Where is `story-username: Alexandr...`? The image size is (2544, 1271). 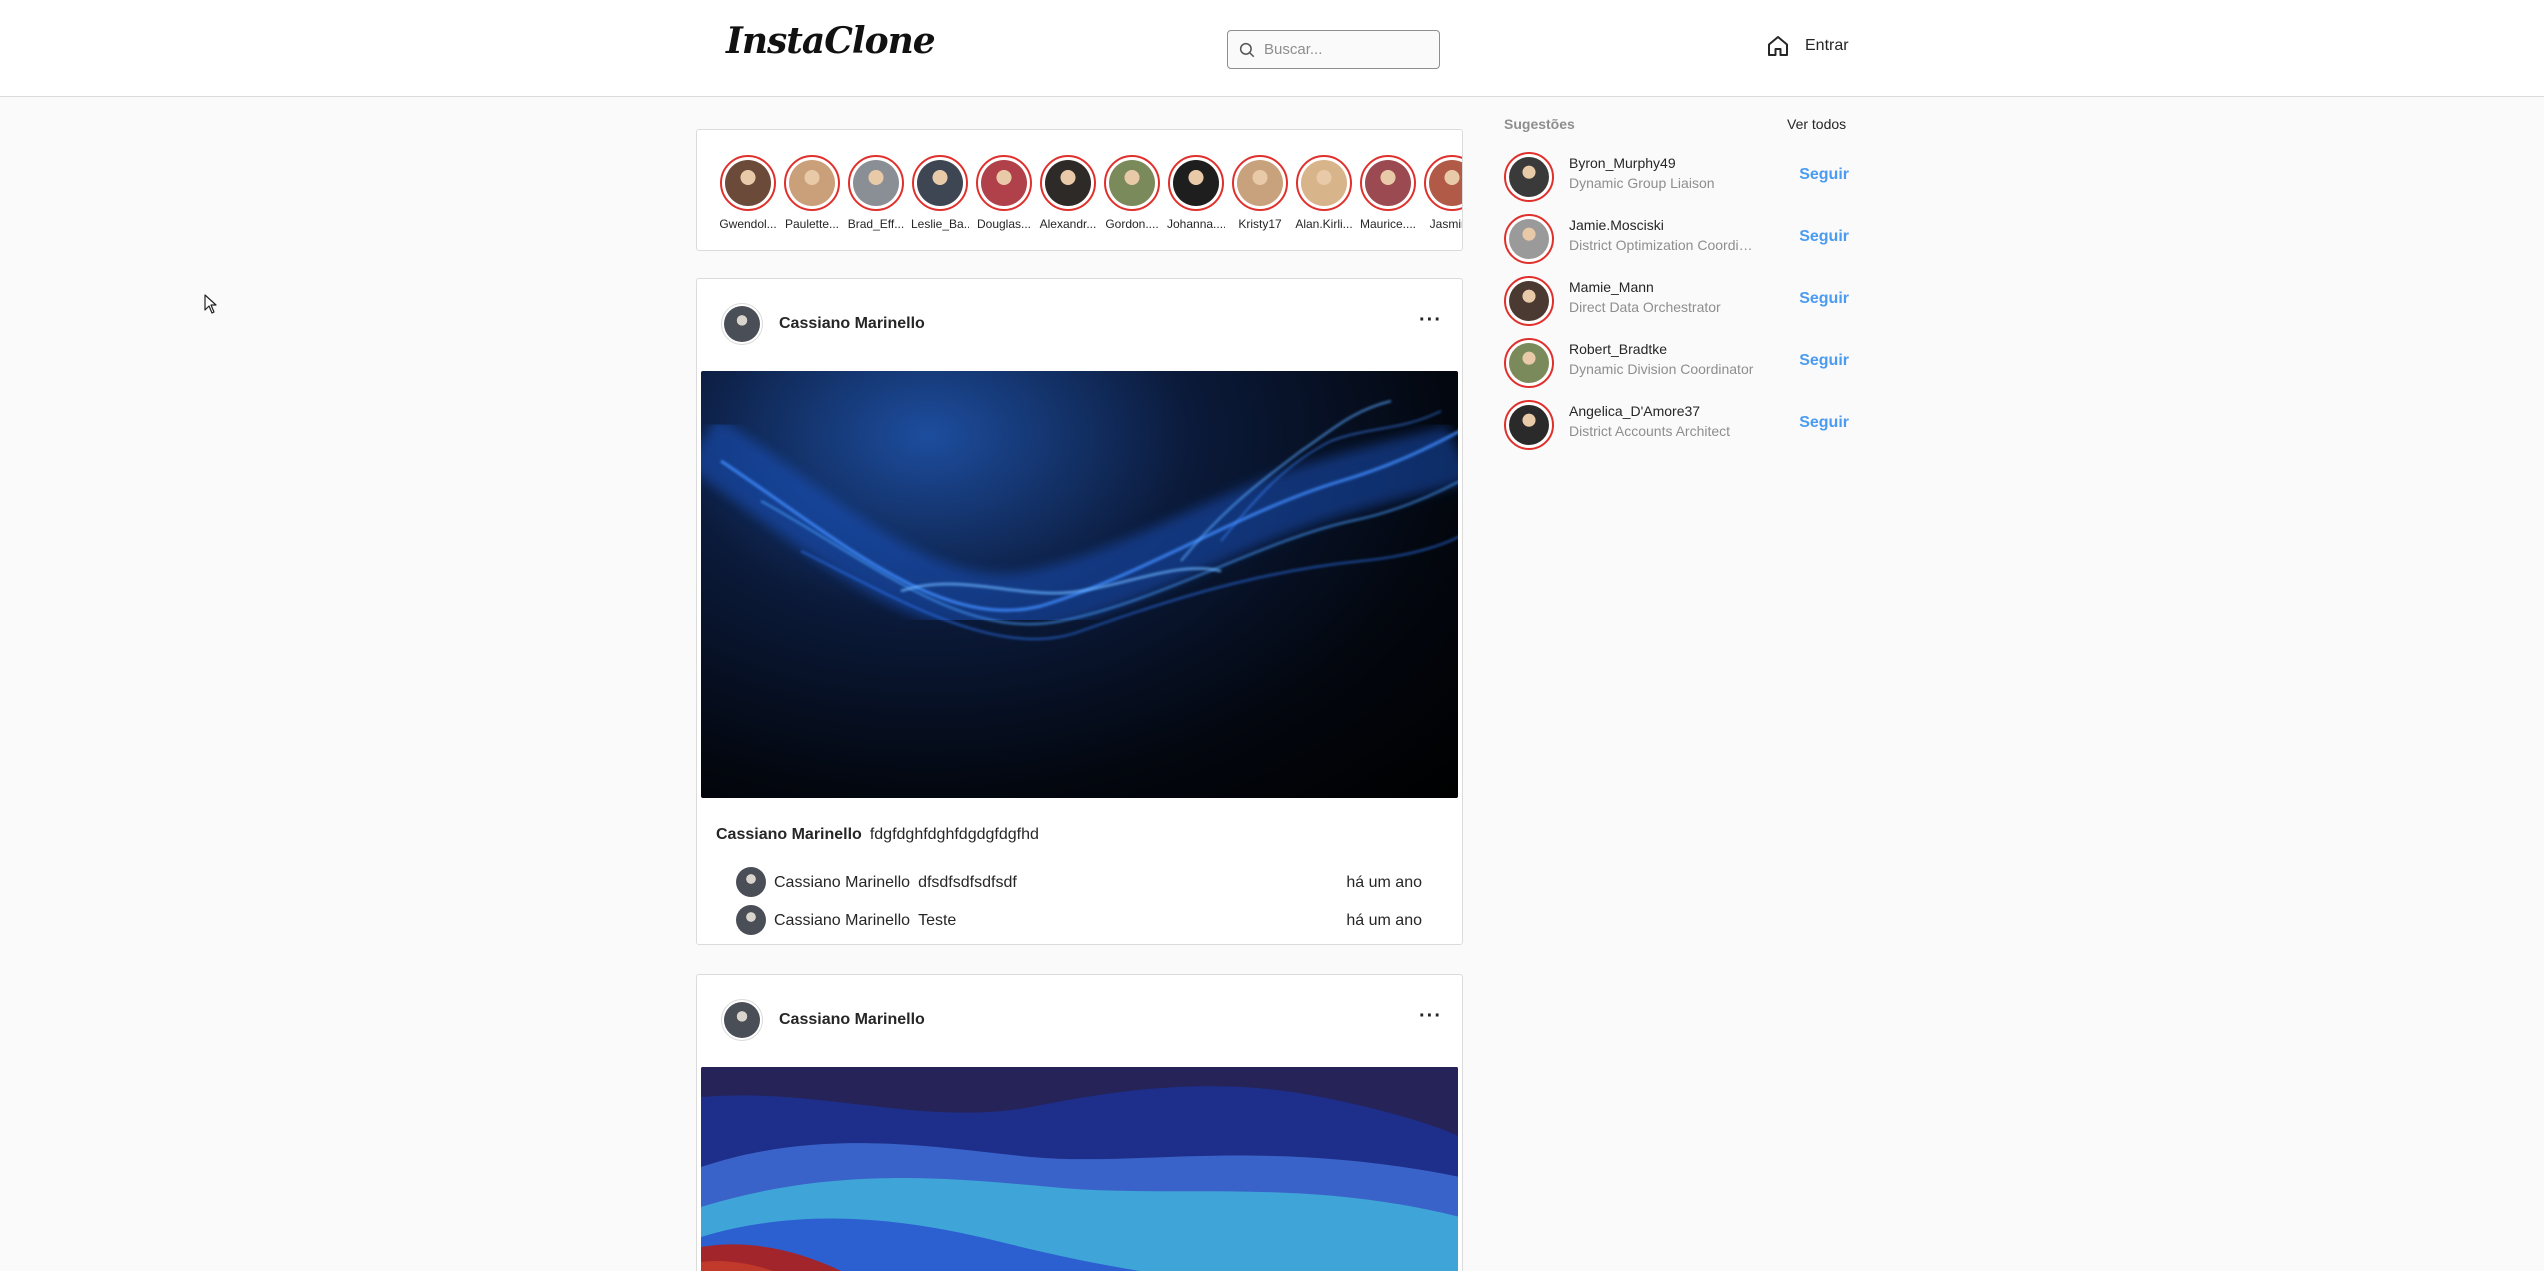 story-username: Alexandr... is located at coordinates (1068, 224).